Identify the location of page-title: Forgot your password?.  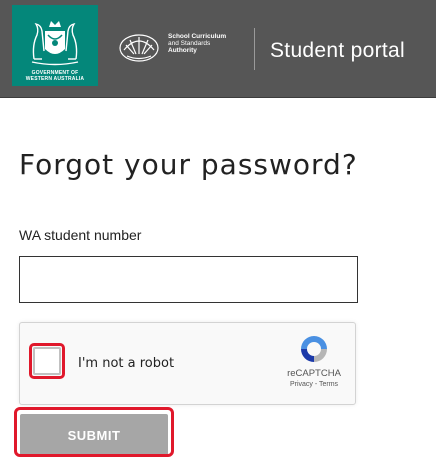
(188, 164).